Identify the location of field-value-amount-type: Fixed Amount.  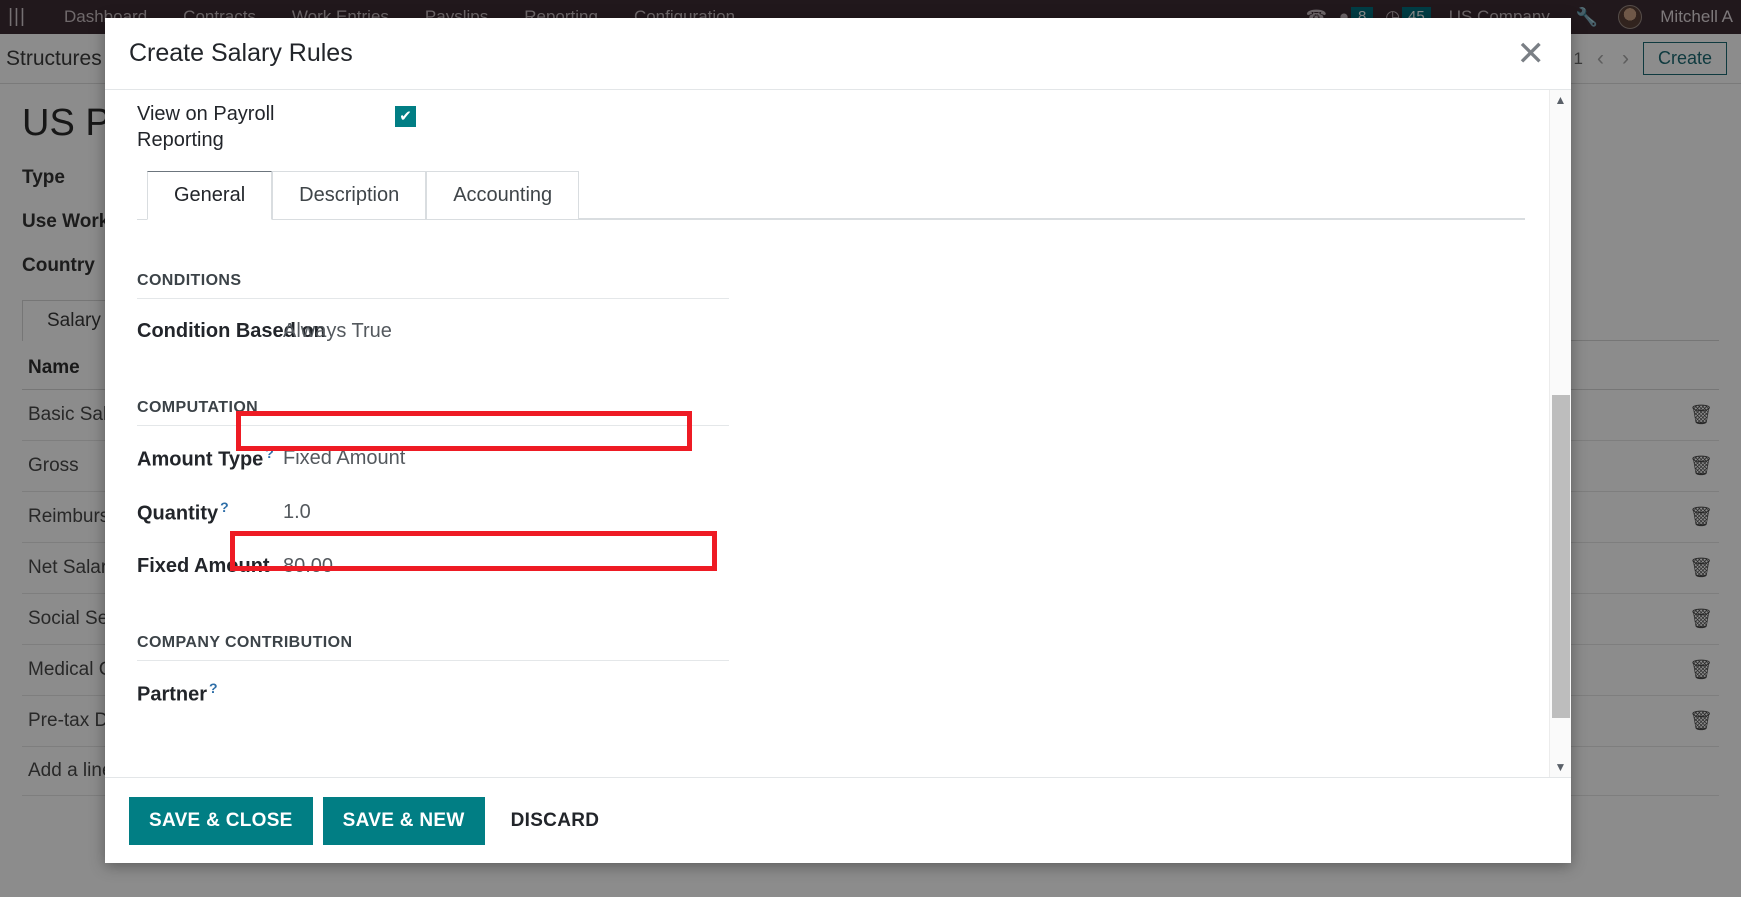
(344, 458).